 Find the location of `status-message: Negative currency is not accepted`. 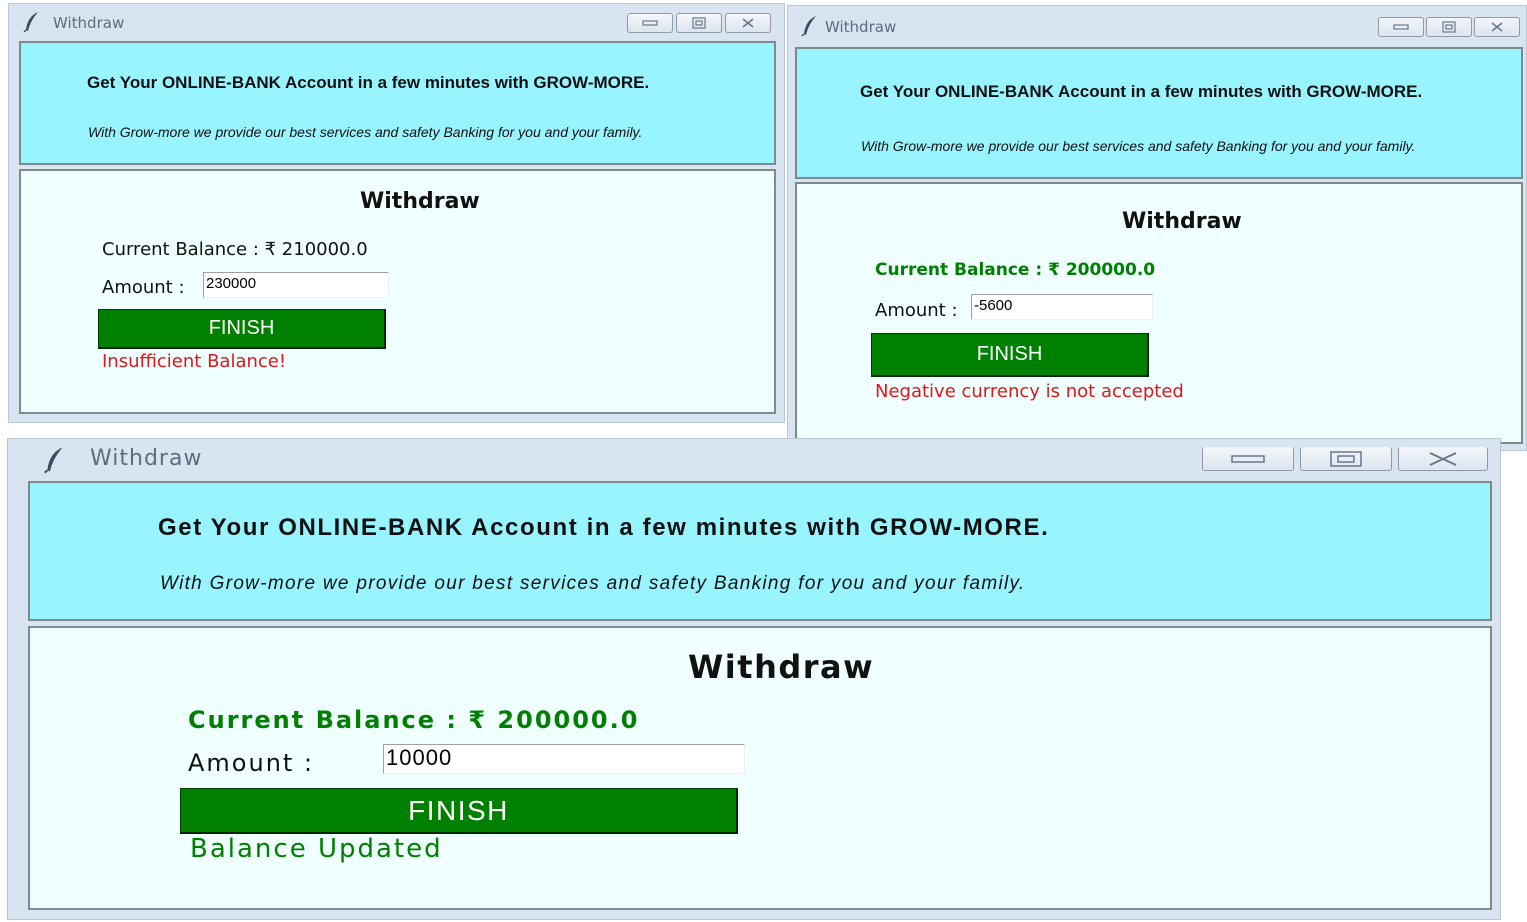

status-message: Negative currency is not accepted is located at coordinates (1029, 391).